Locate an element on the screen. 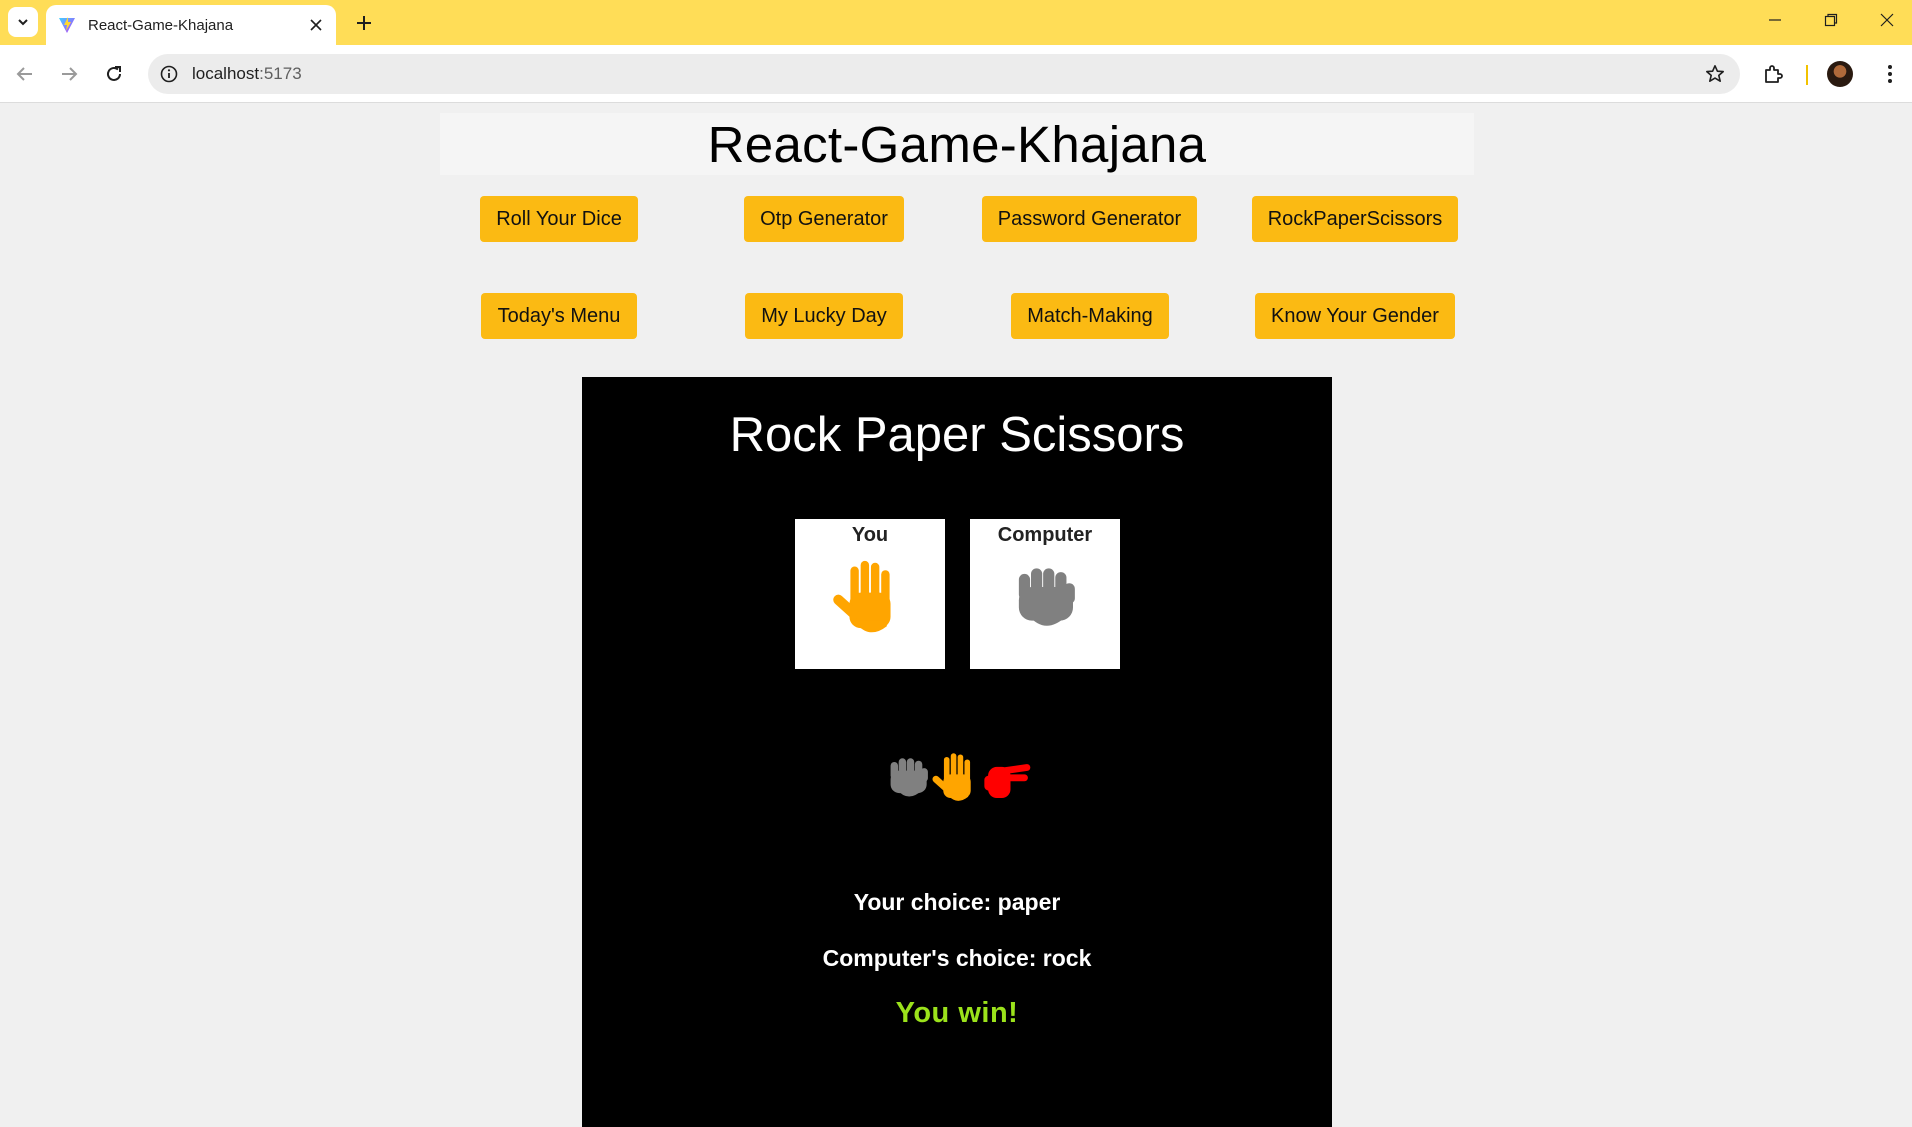 The height and width of the screenshot is (1127, 1912). rock-hand-icon is located at coordinates (1045, 601).